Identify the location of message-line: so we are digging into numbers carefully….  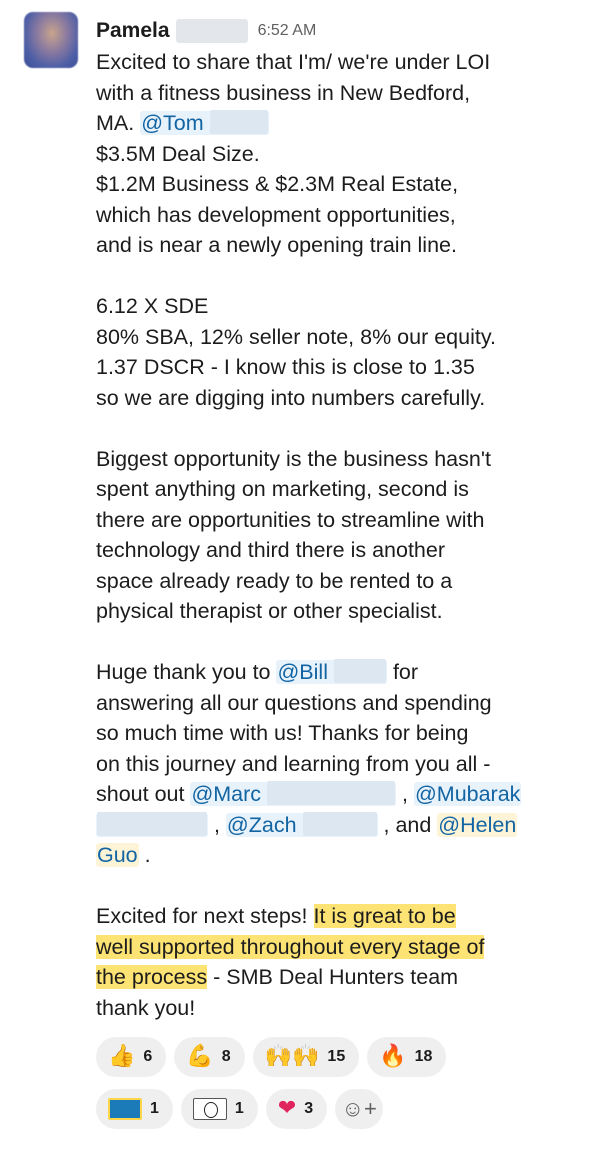
(291, 397).